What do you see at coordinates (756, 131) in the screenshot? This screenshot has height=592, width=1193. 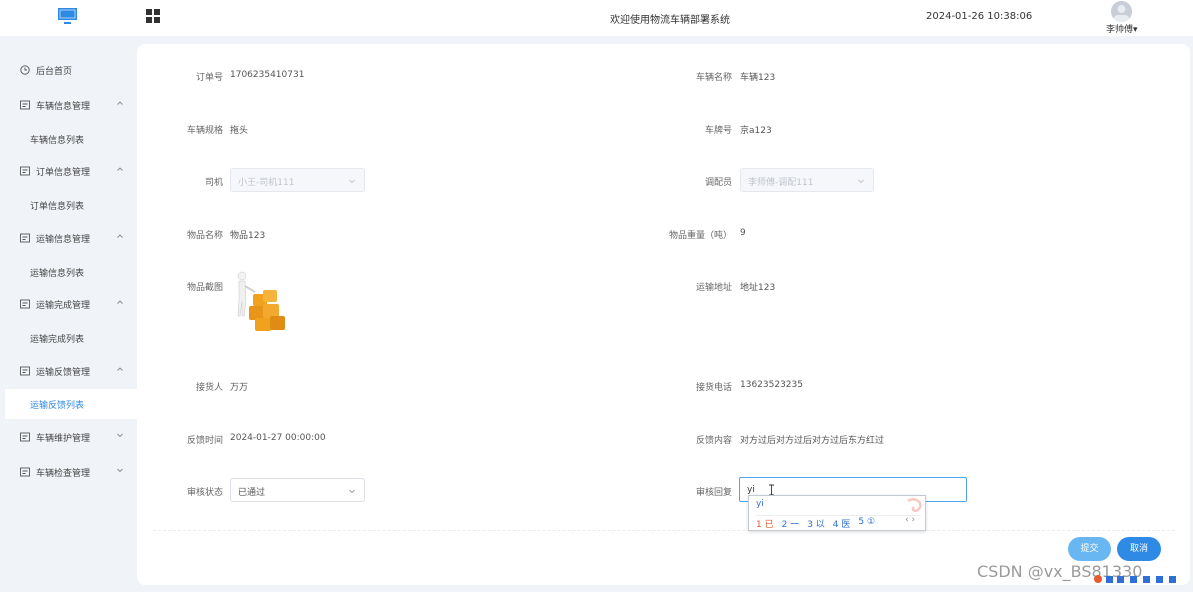 I see `plate-no-value: 京a123` at bounding box center [756, 131].